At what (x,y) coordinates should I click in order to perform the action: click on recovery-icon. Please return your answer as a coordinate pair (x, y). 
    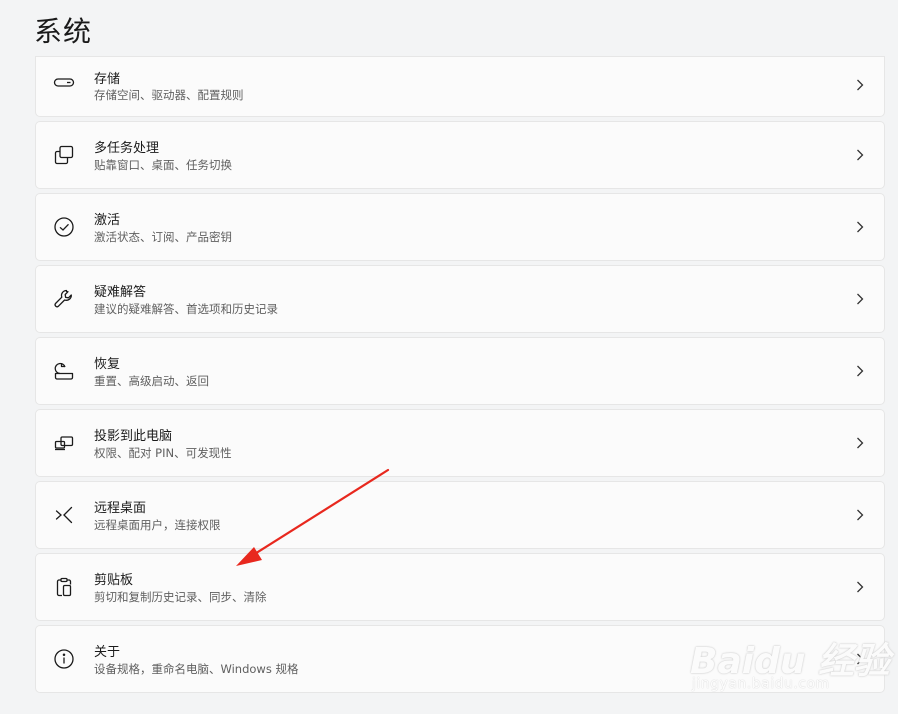
    Looking at the image, I should click on (64, 371).